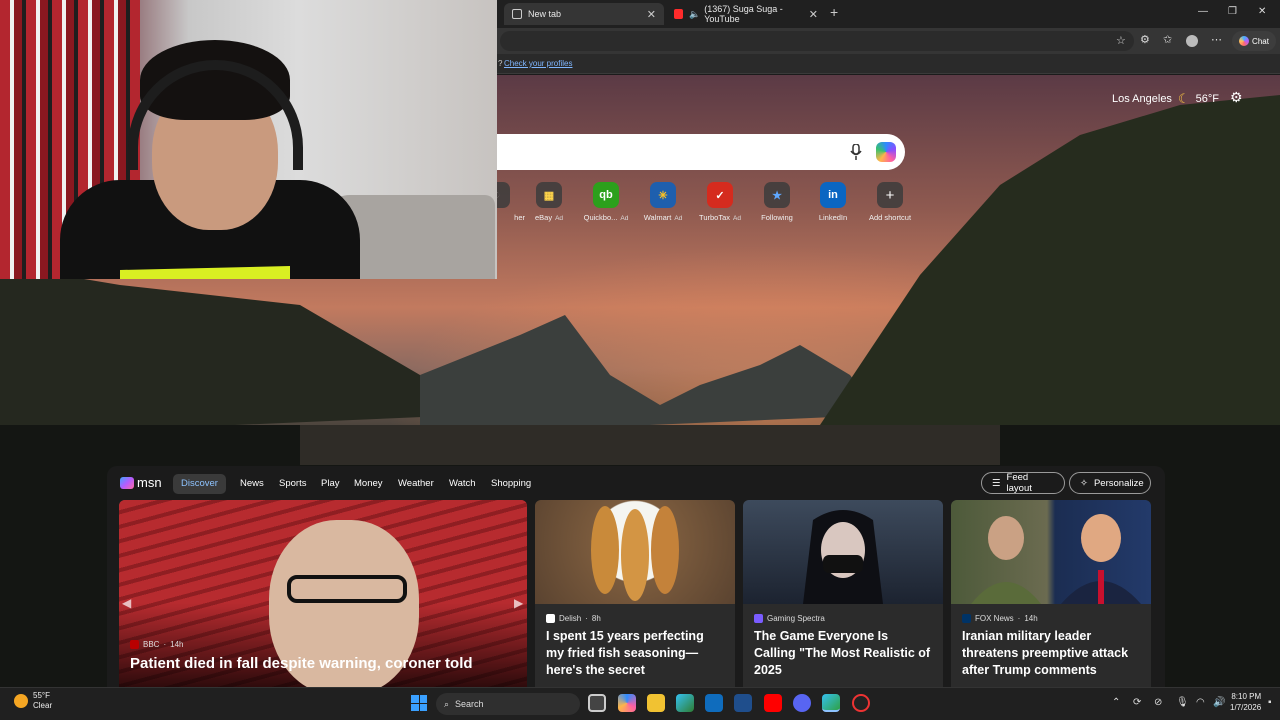  Describe the element at coordinates (199, 484) in the screenshot. I see `tab-discover: Discover` at that location.